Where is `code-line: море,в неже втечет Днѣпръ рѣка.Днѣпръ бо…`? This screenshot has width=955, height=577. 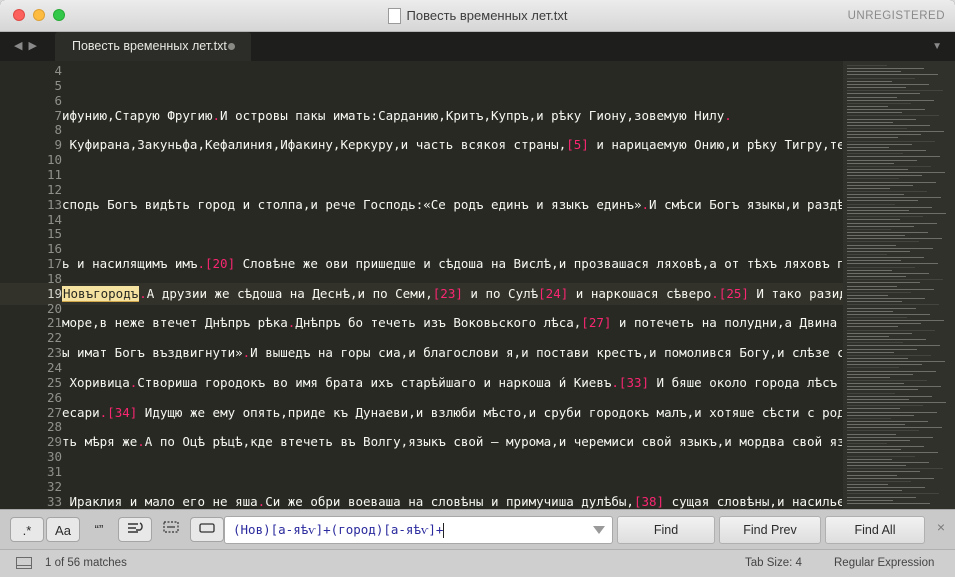
code-line: море,в неже втечет Днѣпръ рѣка.Днѣпръ бо… is located at coordinates (452, 323).